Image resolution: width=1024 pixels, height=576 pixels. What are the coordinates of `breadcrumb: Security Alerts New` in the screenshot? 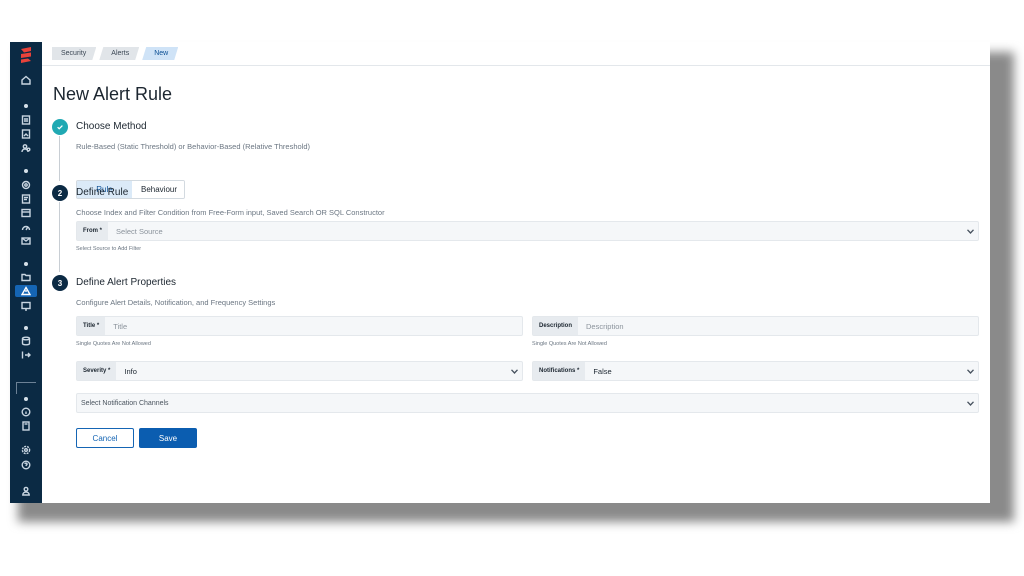 It's located at (116, 53).